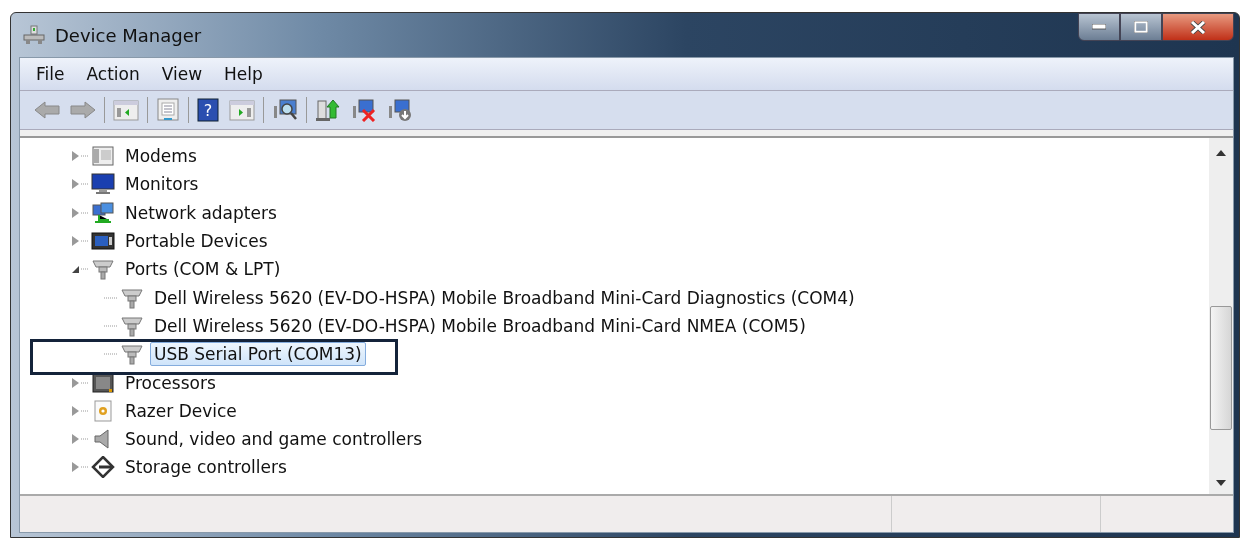  I want to click on tree-item: Sound, video and game controllers, so click(274, 439).